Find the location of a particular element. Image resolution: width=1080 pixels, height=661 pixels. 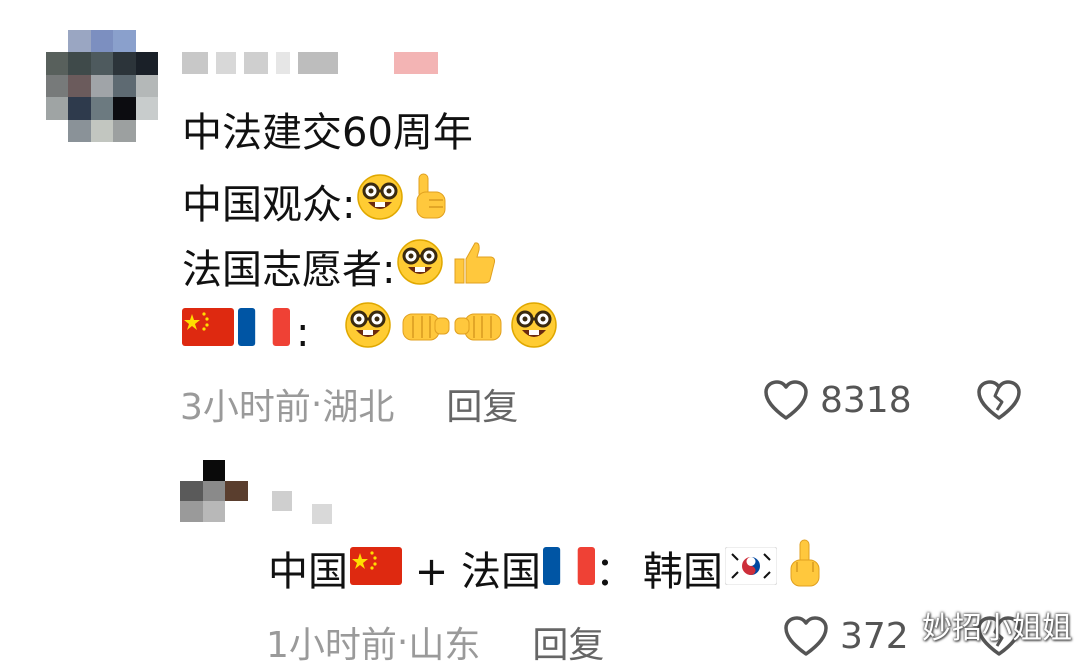

reply-like-button: 372 is located at coordinates (845, 636).